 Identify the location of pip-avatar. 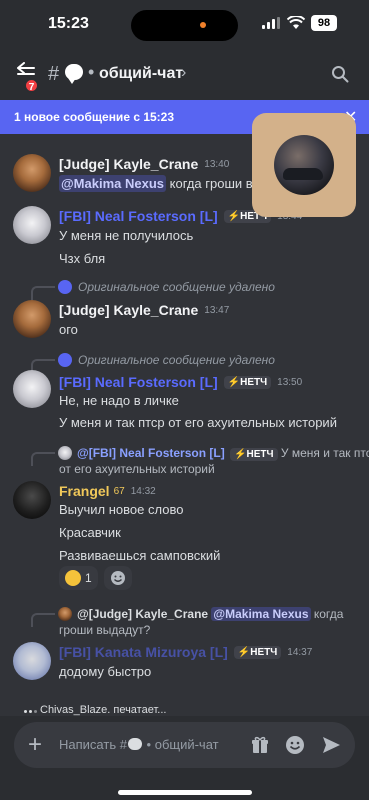
(304, 165).